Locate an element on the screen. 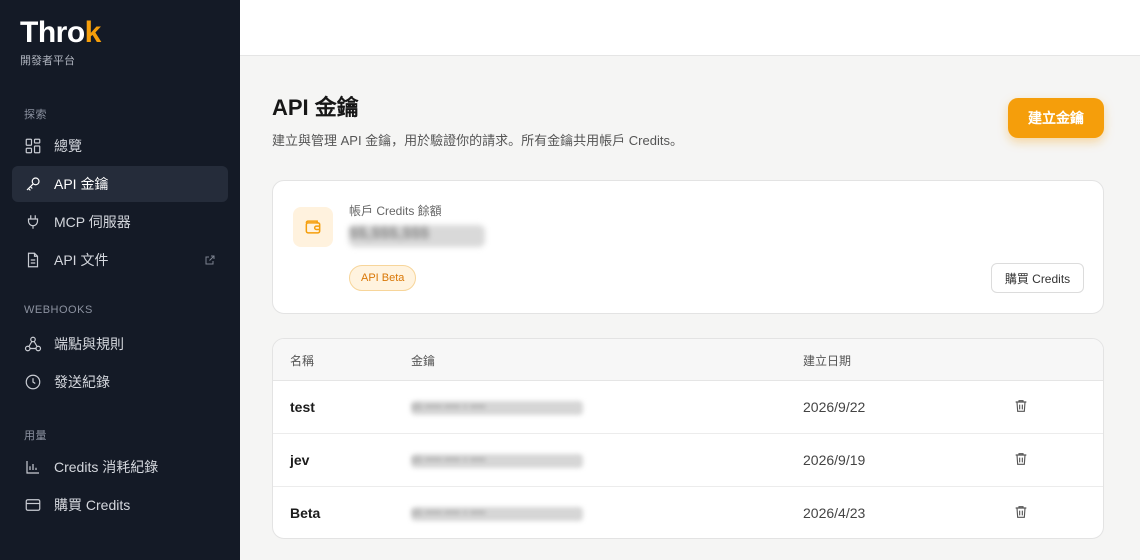 Image resolution: width=1140 pixels, height=560 pixels. nav-section-webhooks: WEBHOOKS is located at coordinates (58, 310).